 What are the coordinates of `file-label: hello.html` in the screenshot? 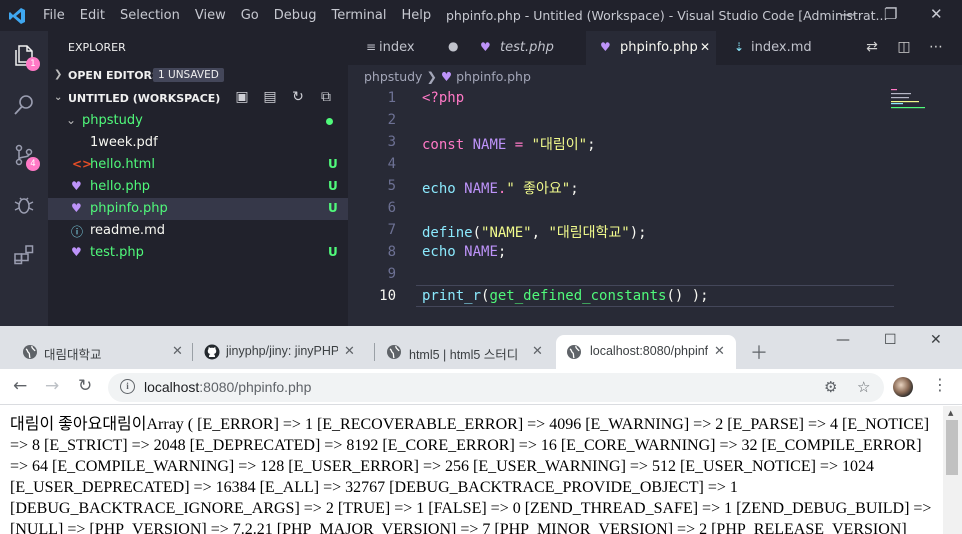 It's located at (122, 164).